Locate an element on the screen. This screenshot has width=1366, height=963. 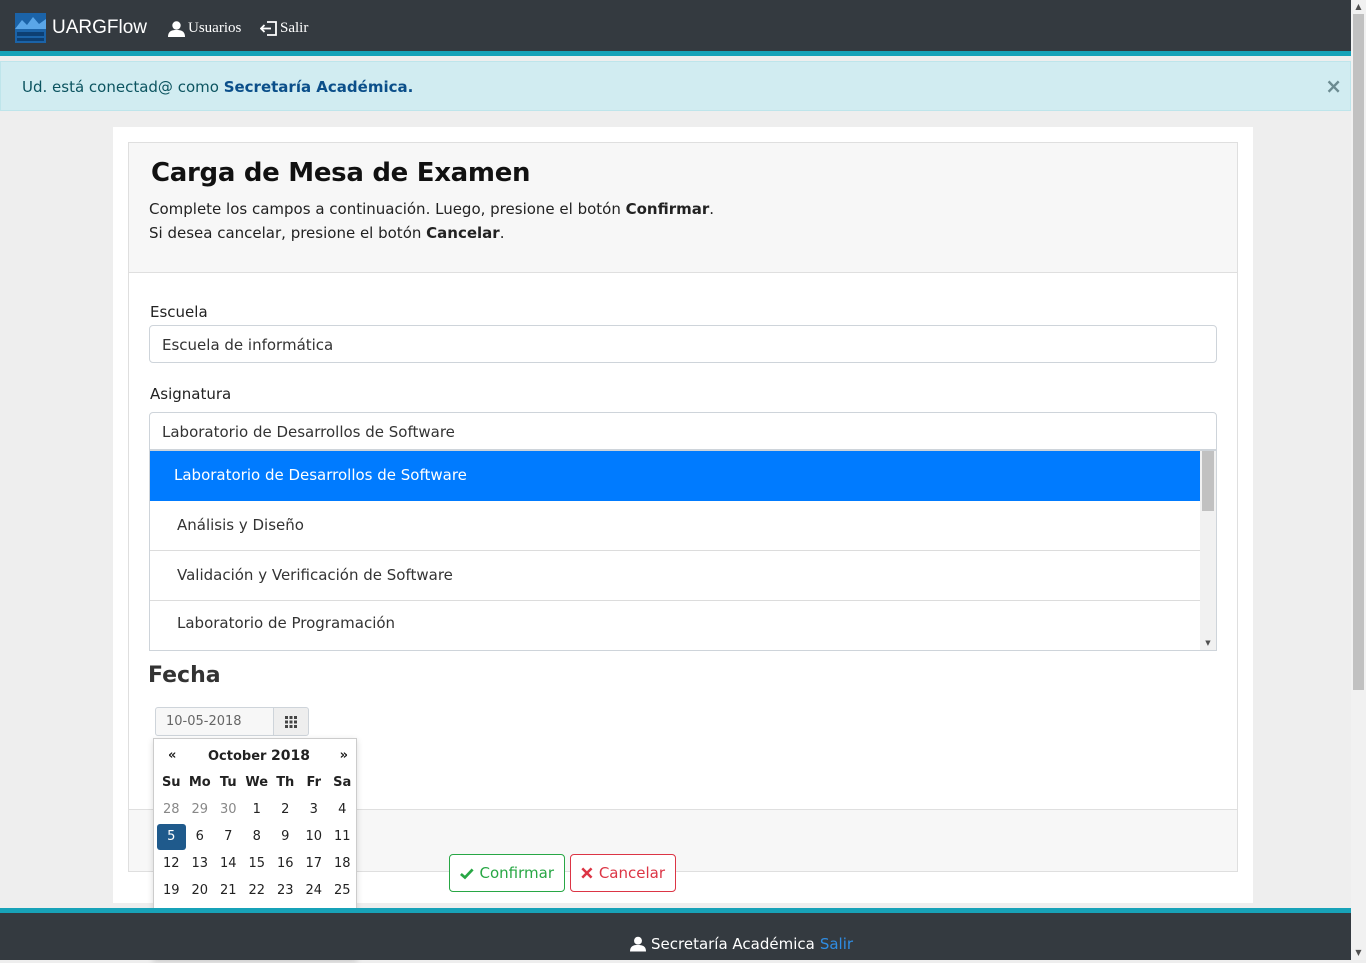
week-row: 5 6 7 8 9 10 11 is located at coordinates (257, 839).